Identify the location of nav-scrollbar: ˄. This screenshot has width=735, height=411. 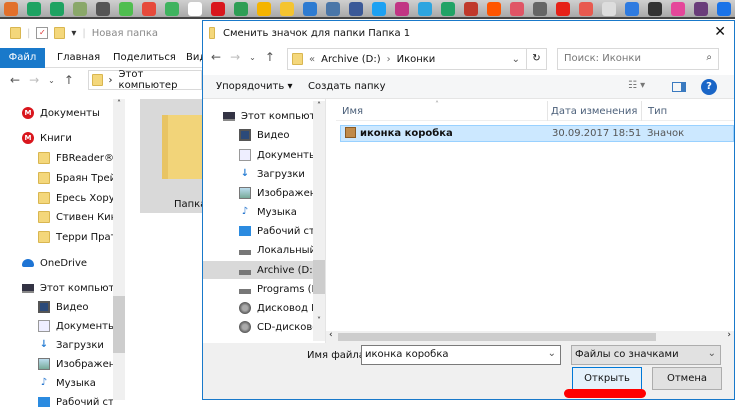
(119, 249).